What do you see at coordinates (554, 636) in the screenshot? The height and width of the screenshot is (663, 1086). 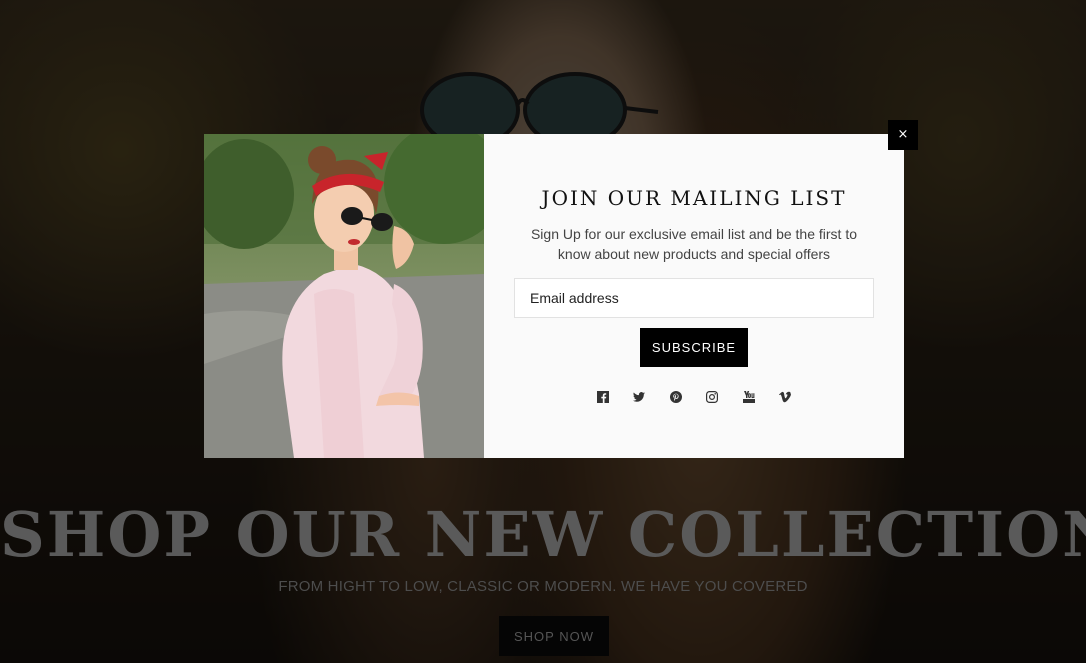 I see `shop-now-button: SHOP NOW` at bounding box center [554, 636].